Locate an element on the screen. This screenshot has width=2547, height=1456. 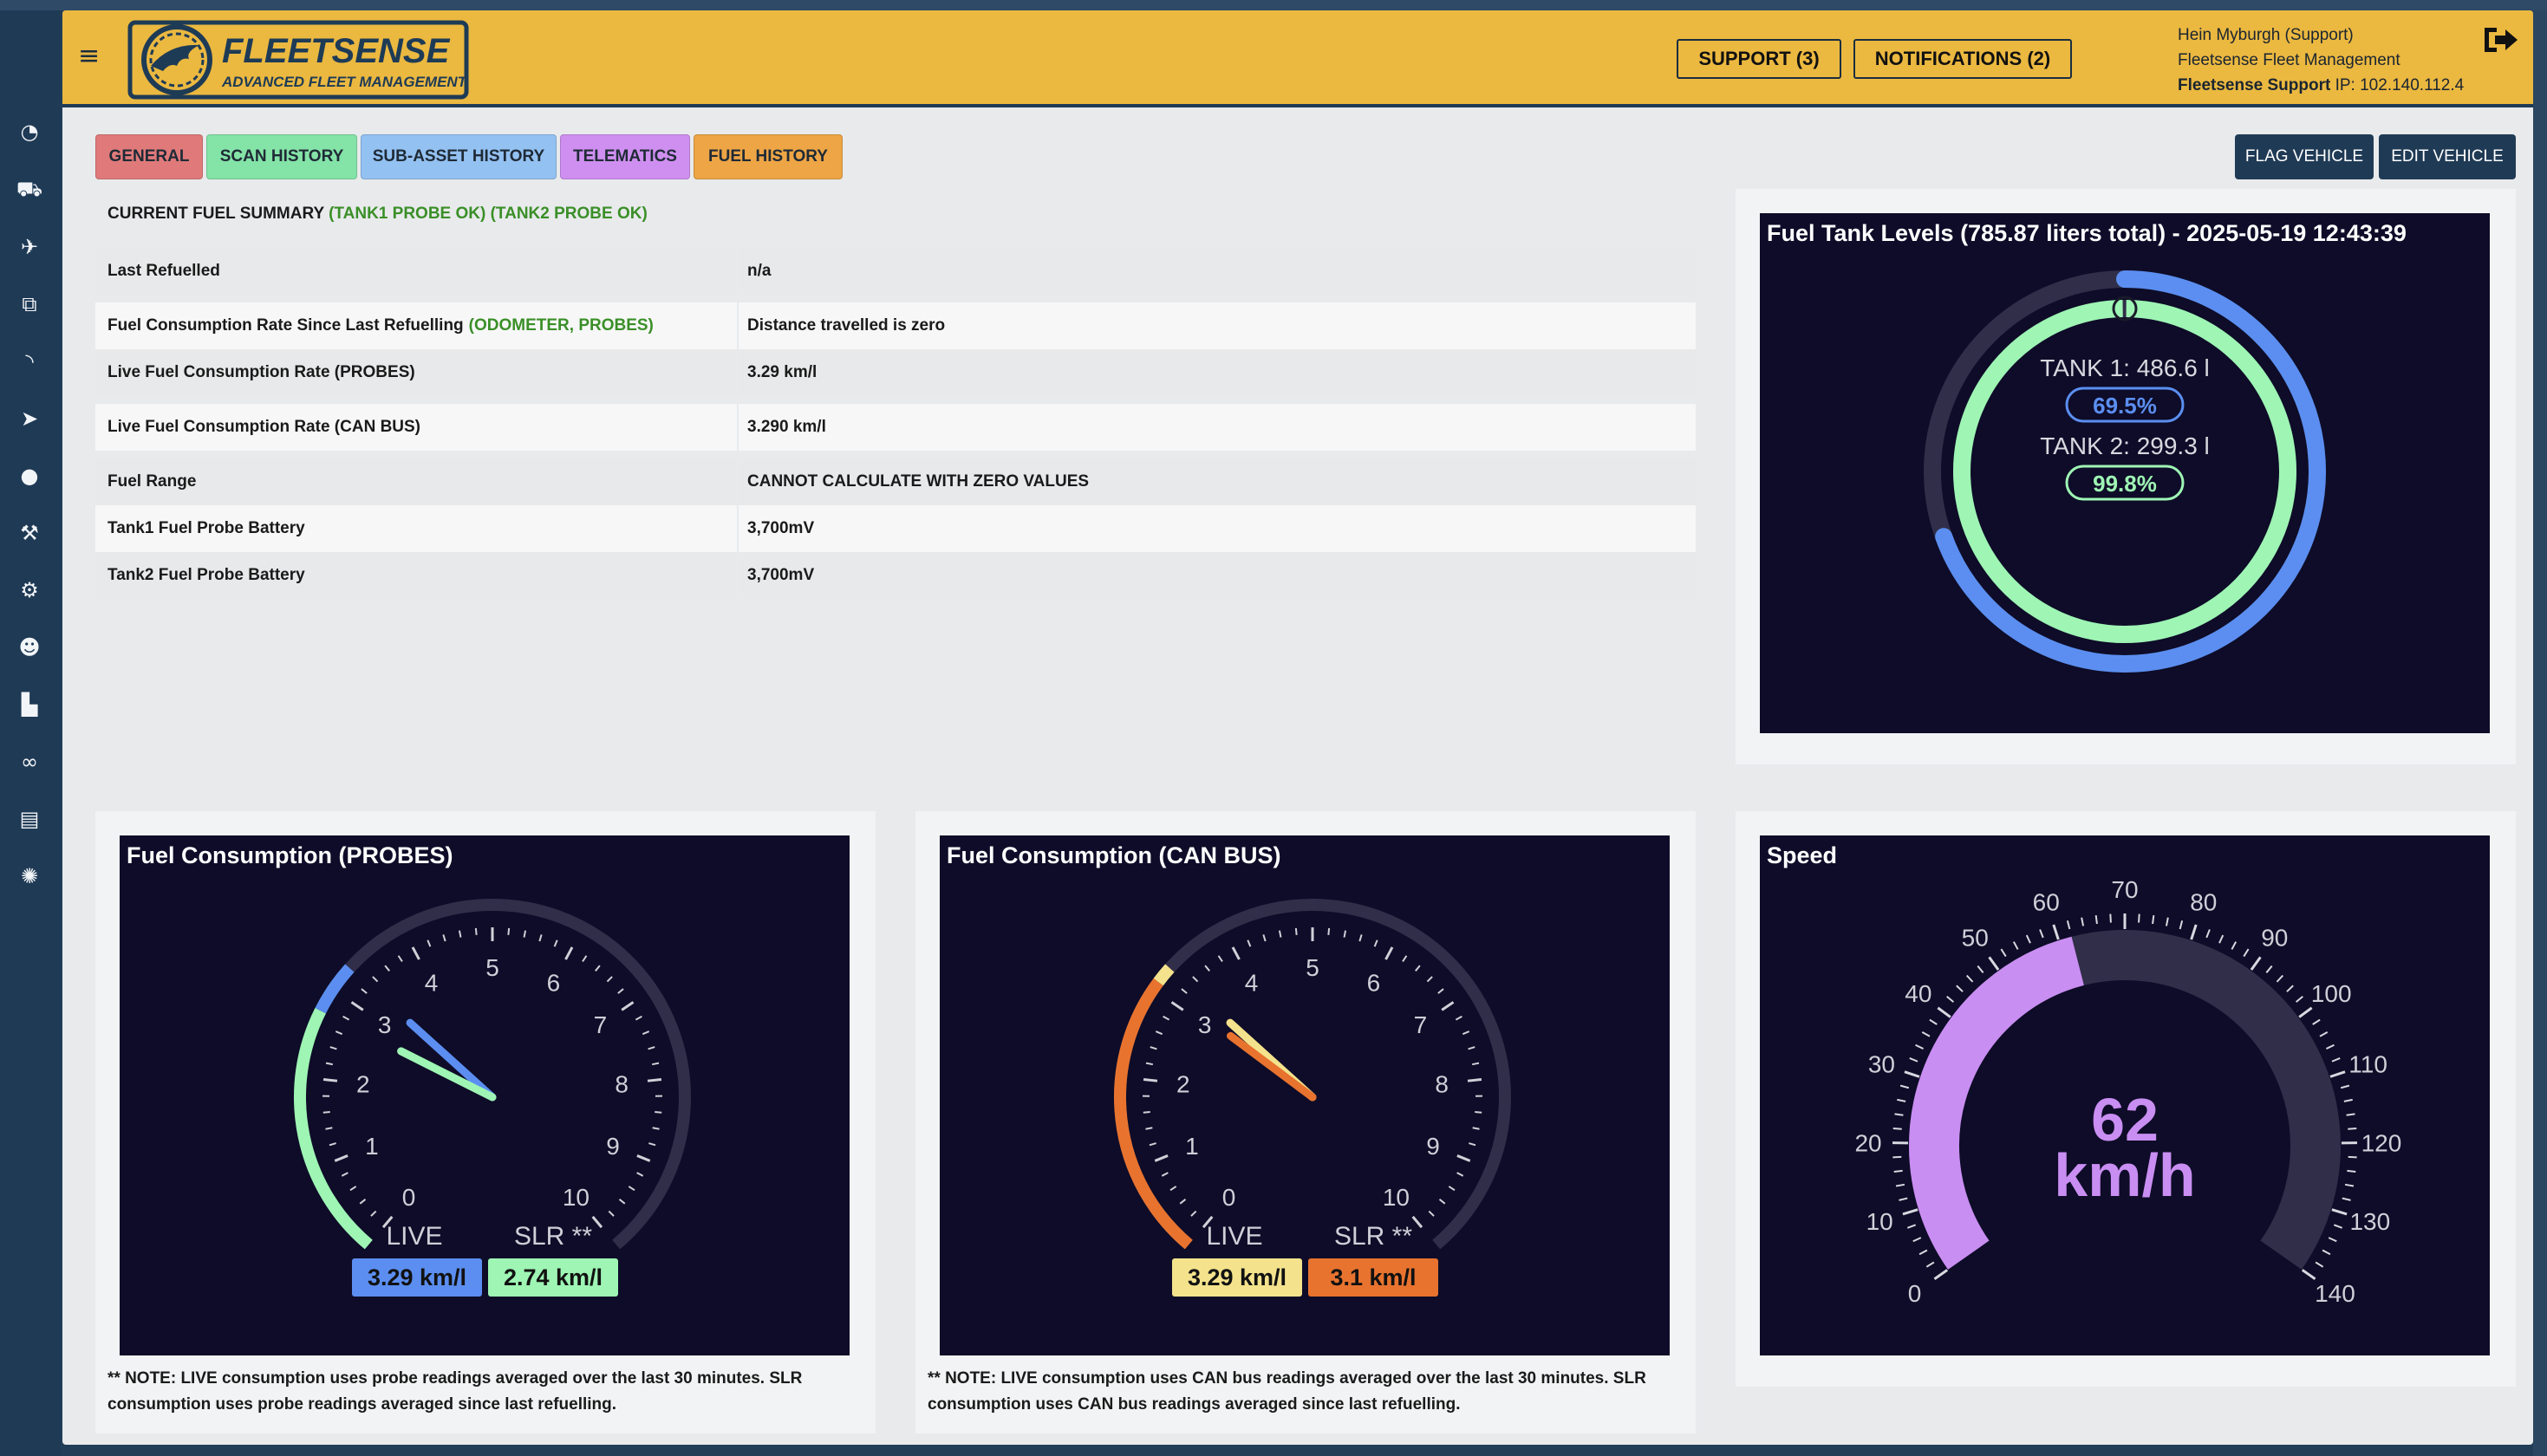
live-label: LIVE is located at coordinates (1234, 1236).